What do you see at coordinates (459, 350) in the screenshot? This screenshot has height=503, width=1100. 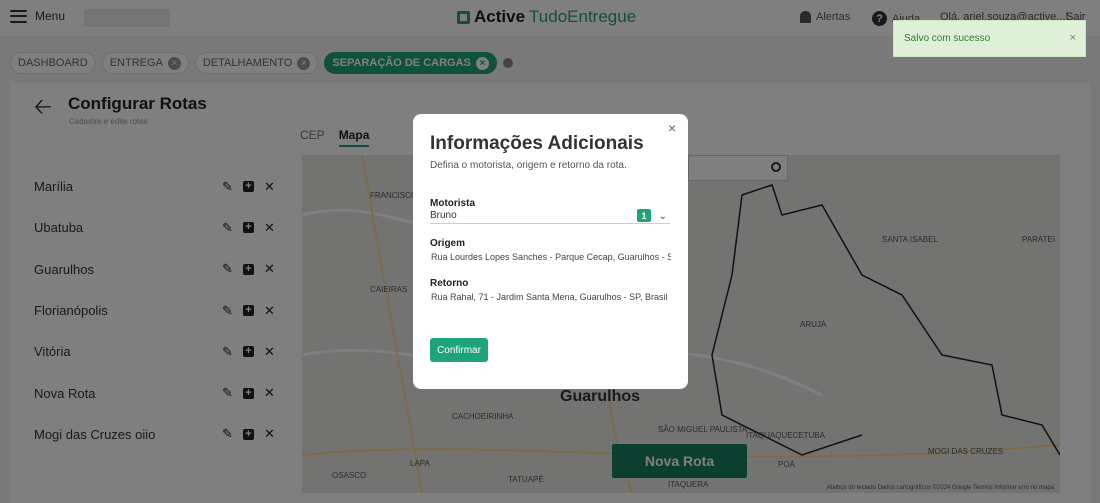 I see `confirm-button: Confirmar` at bounding box center [459, 350].